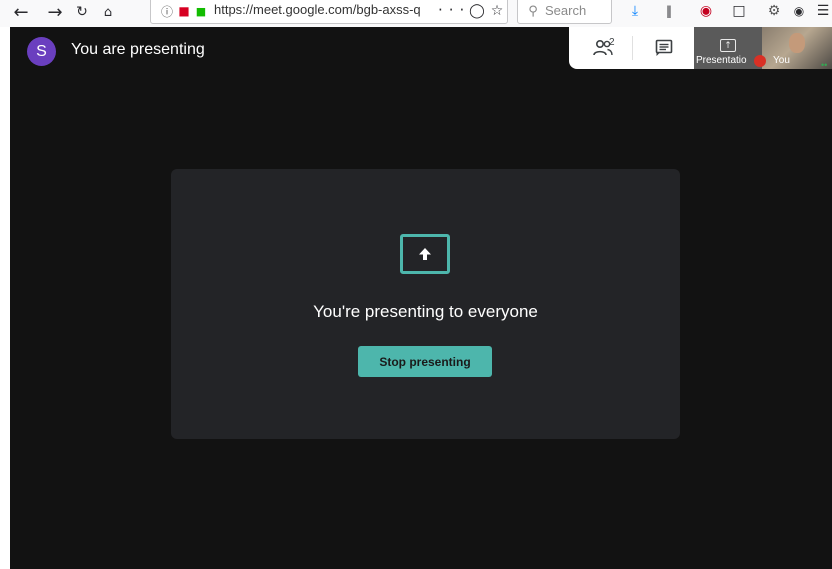 The height and width of the screenshot is (569, 832). I want to click on url-text: https://meet.google.com/bgb-axss-q, so click(317, 9).